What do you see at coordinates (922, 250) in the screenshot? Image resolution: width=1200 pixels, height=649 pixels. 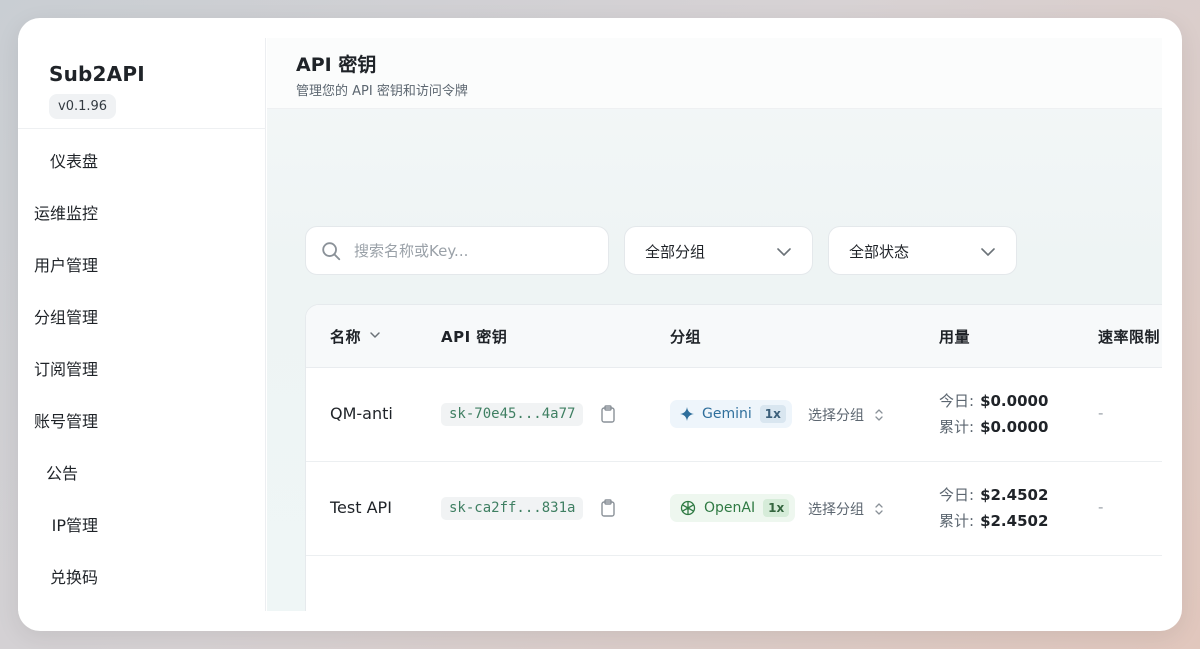 I see `status-filter-select: 全部状态` at bounding box center [922, 250].